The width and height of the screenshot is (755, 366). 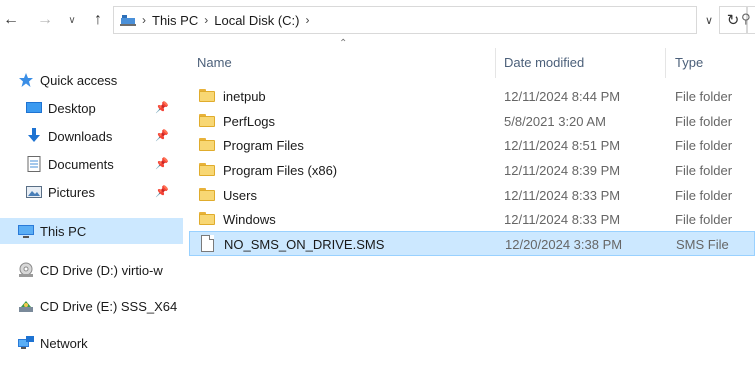 I want to click on file-name: PerfLogs, so click(x=249, y=121).